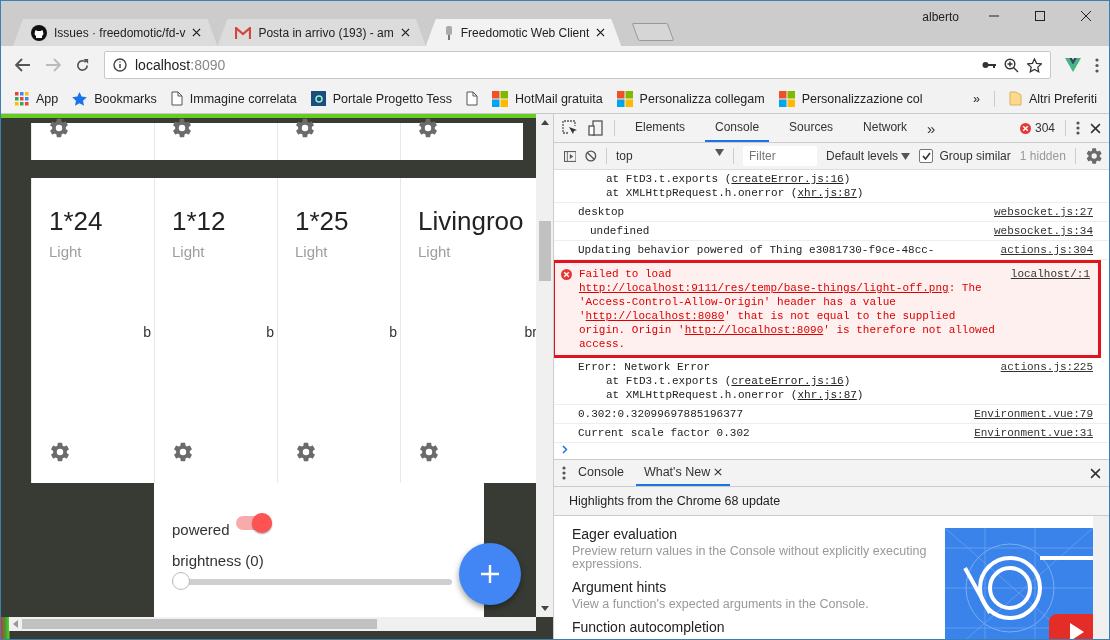 The width and height of the screenshot is (1110, 640). Describe the element at coordinates (754, 330) in the screenshot. I see `link: http://localhost:8090` at that location.